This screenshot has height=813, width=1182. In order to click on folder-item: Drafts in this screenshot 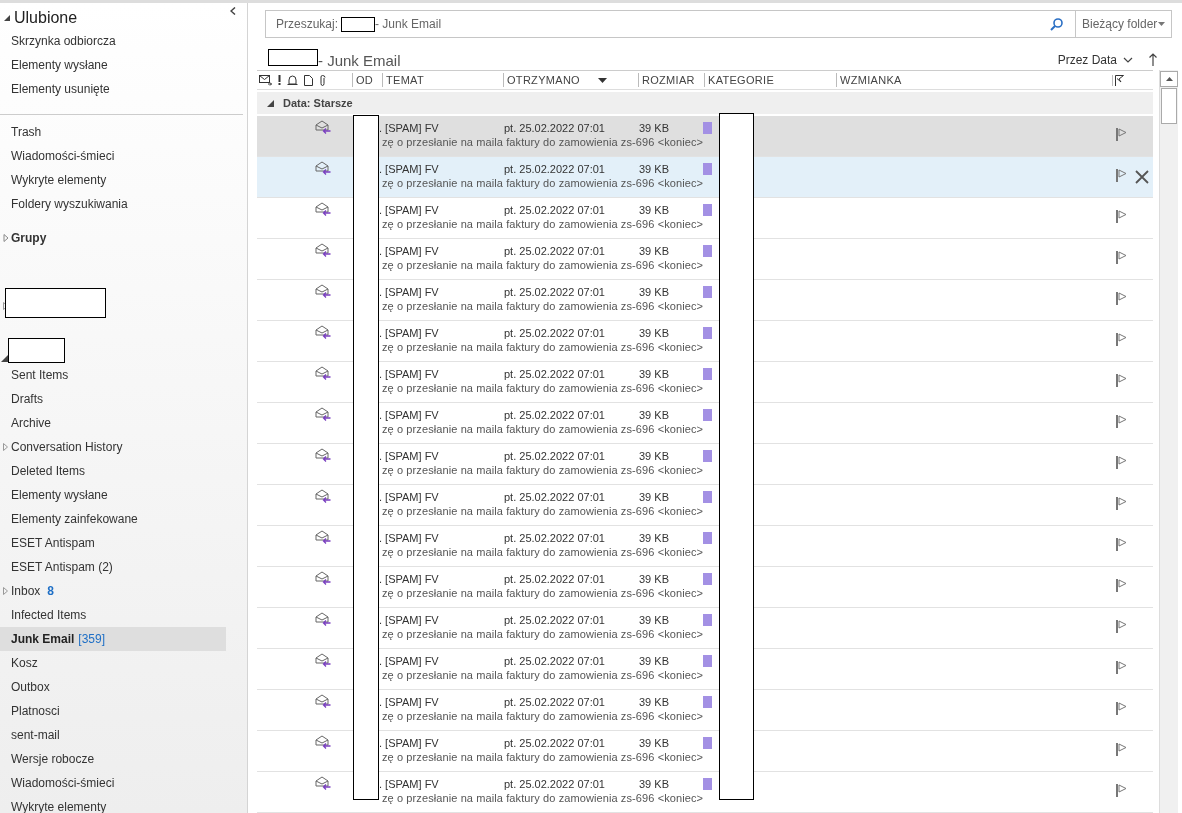, I will do `click(113, 399)`.